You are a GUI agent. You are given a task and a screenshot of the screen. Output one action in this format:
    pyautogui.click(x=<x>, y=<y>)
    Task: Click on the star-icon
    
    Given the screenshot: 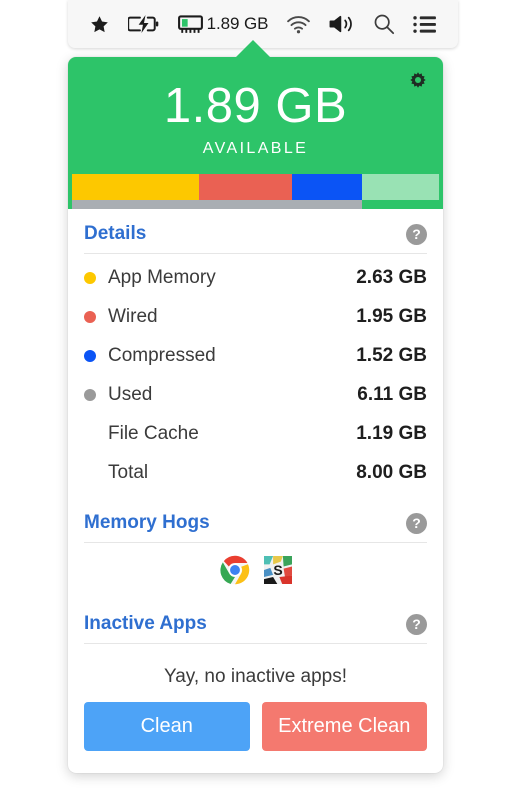 What is the action you would take?
    pyautogui.click(x=99, y=24)
    